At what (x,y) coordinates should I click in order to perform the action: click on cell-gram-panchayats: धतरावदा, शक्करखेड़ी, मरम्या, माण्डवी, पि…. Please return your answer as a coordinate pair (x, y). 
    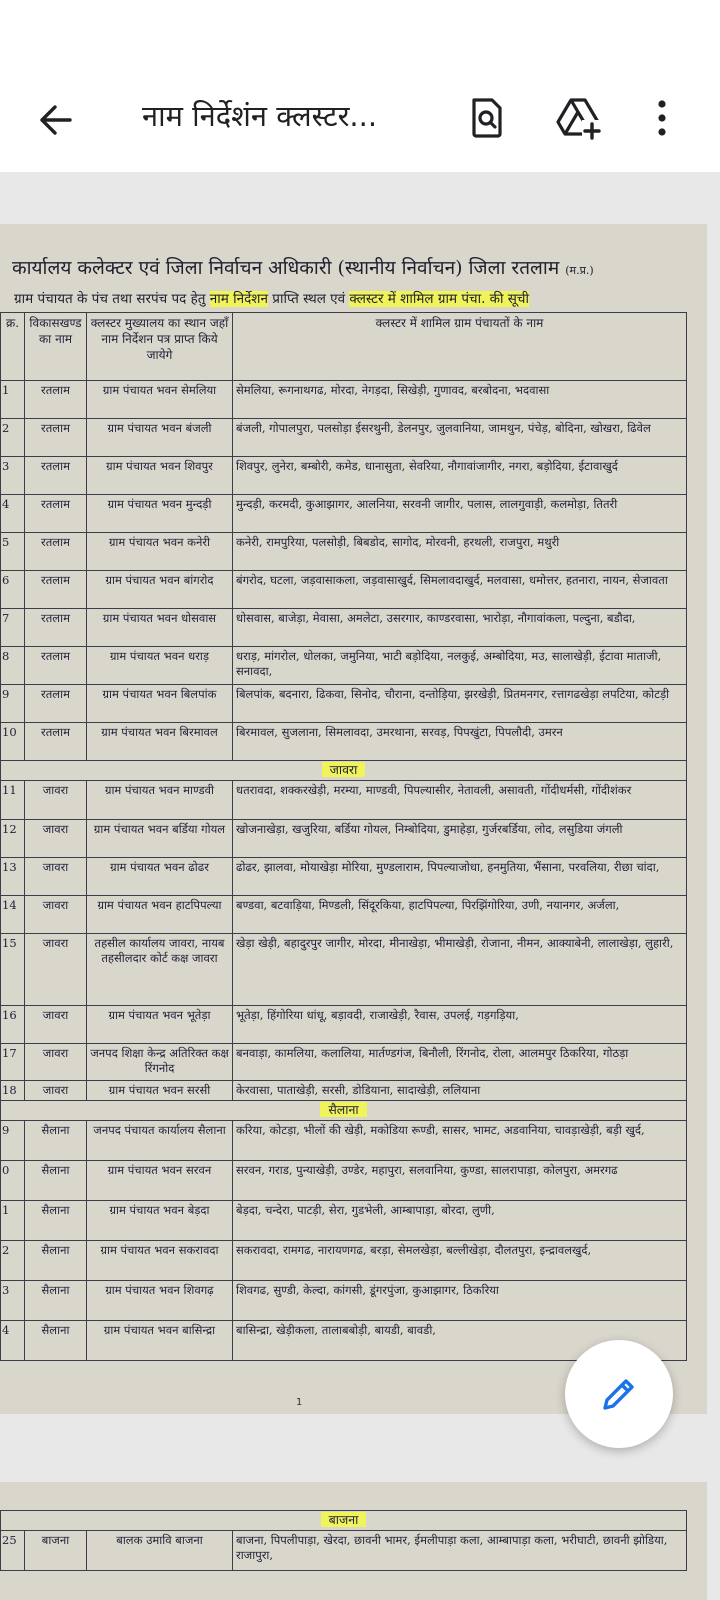
    Looking at the image, I should click on (459, 800).